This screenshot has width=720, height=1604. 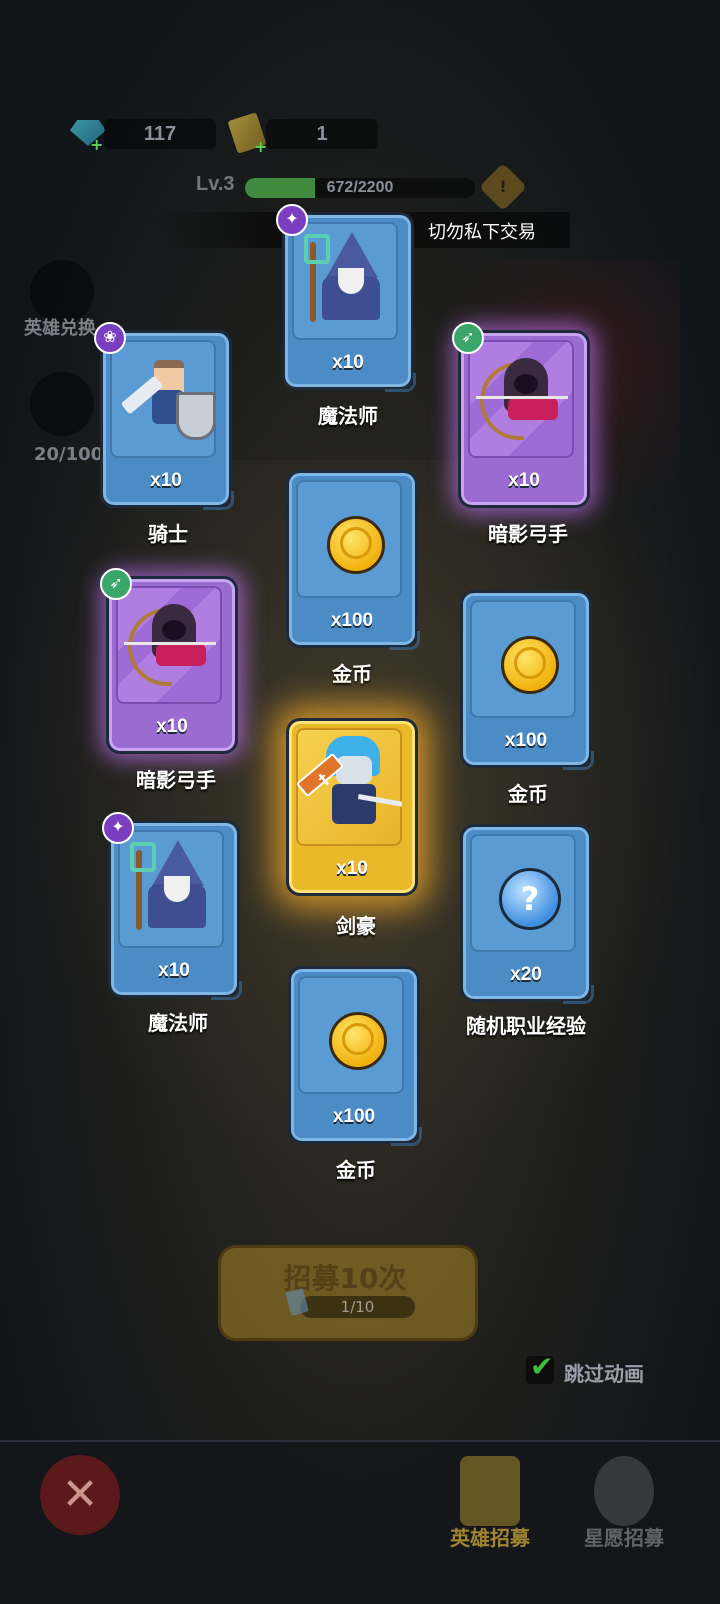 I want to click on add-gems-icon: +, so click(x=97, y=145).